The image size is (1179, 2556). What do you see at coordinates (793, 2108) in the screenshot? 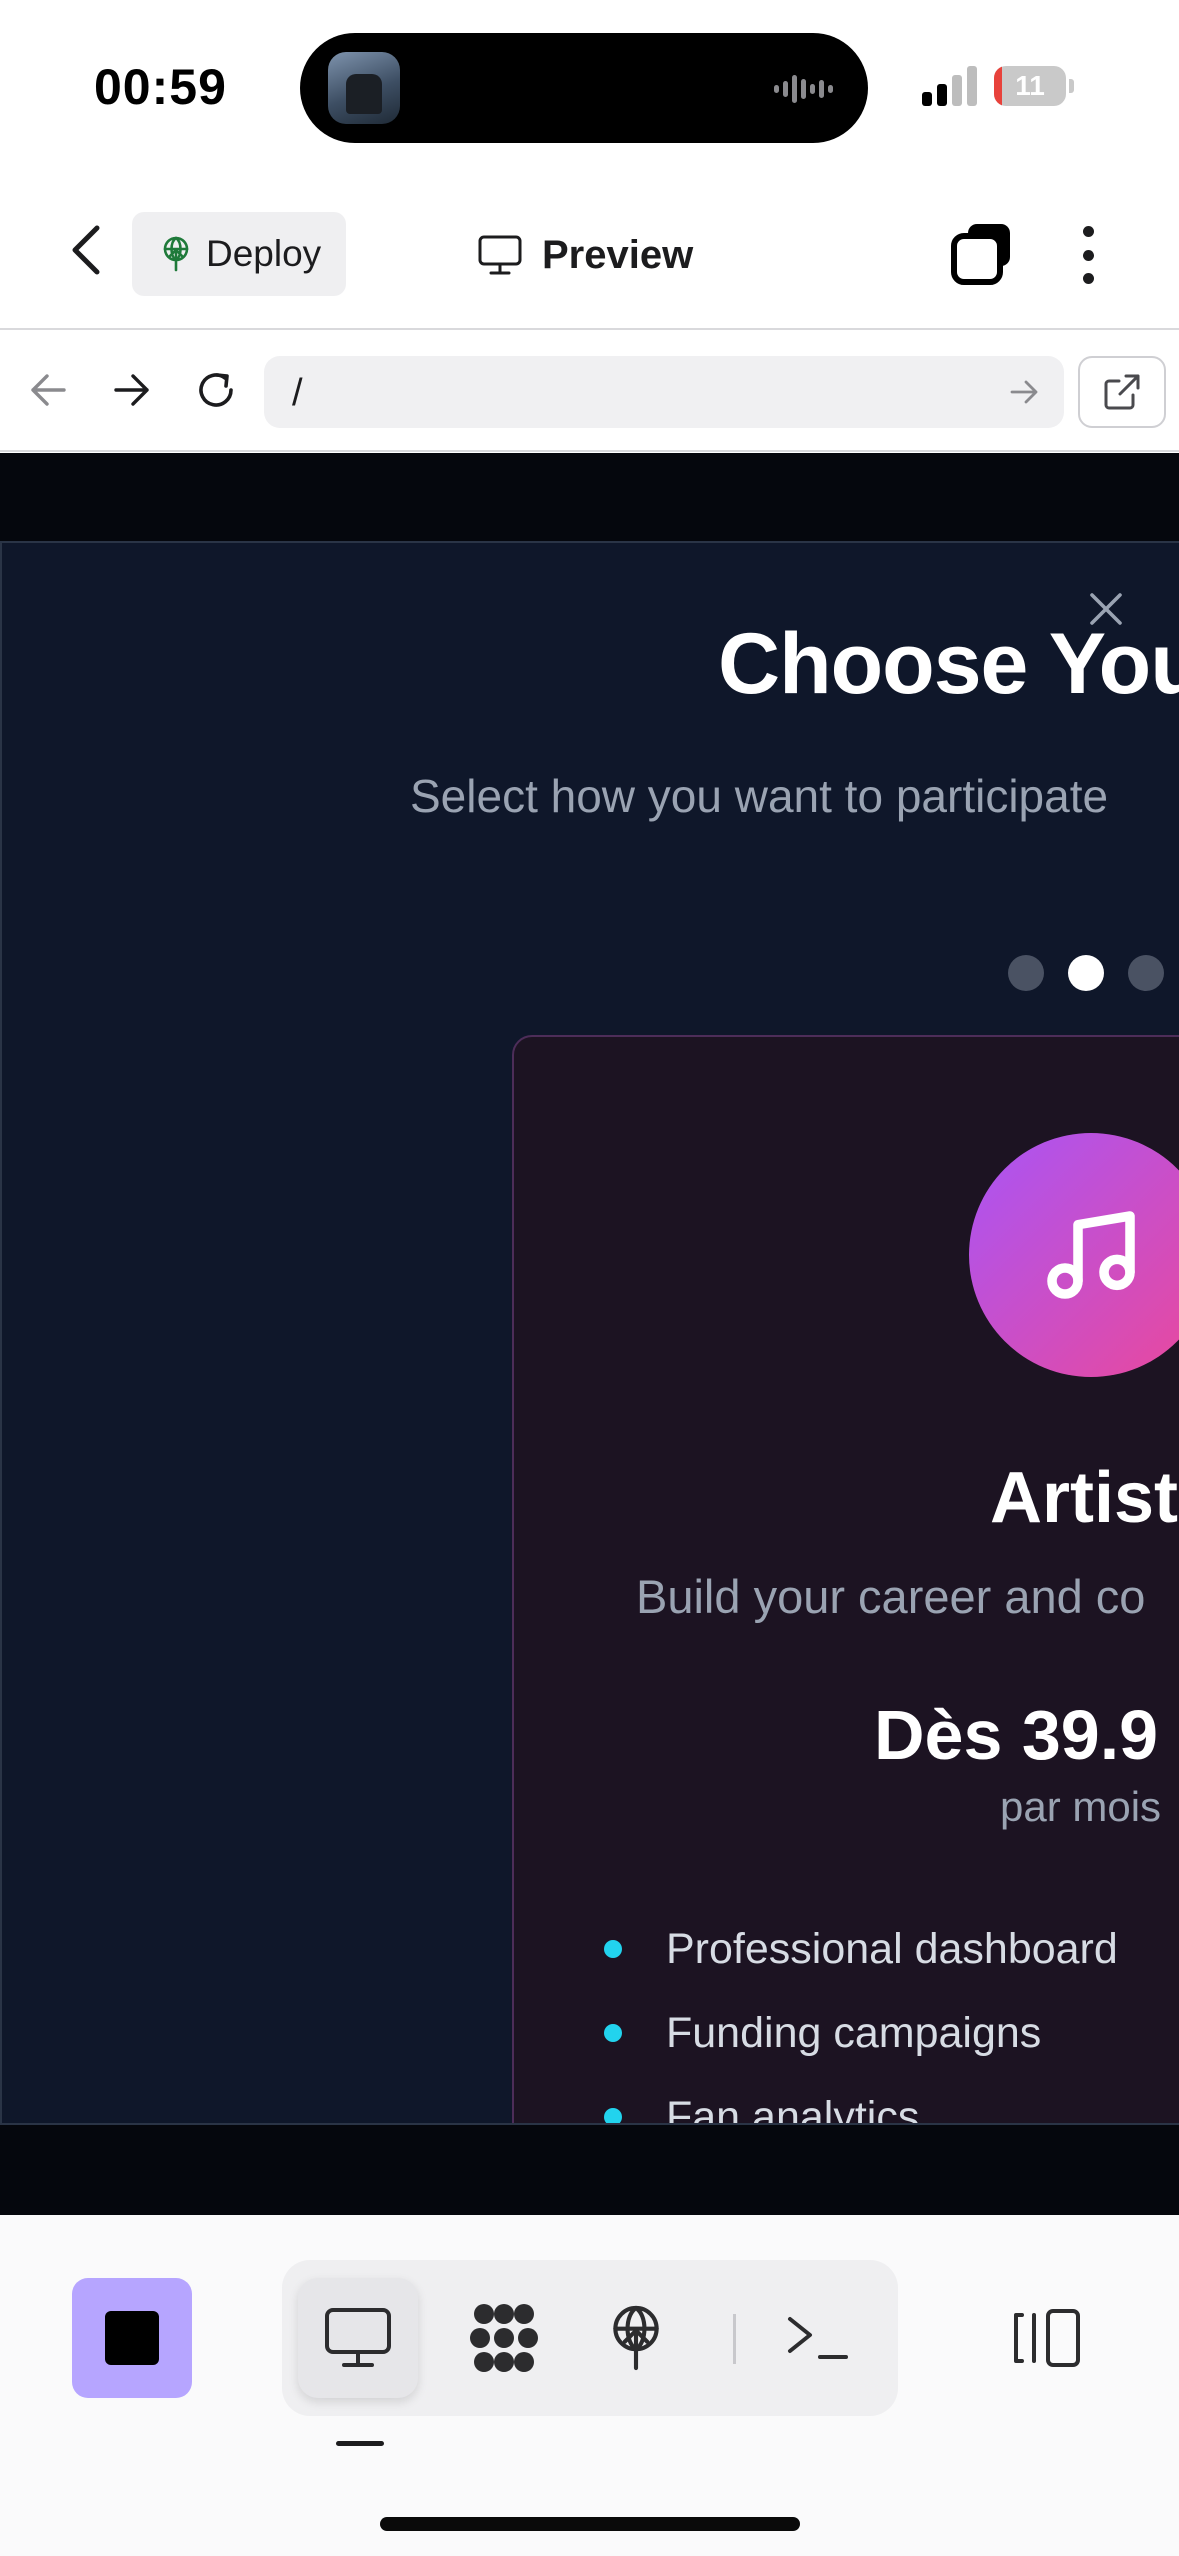
I see `feature-text: Fan analytics` at bounding box center [793, 2108].